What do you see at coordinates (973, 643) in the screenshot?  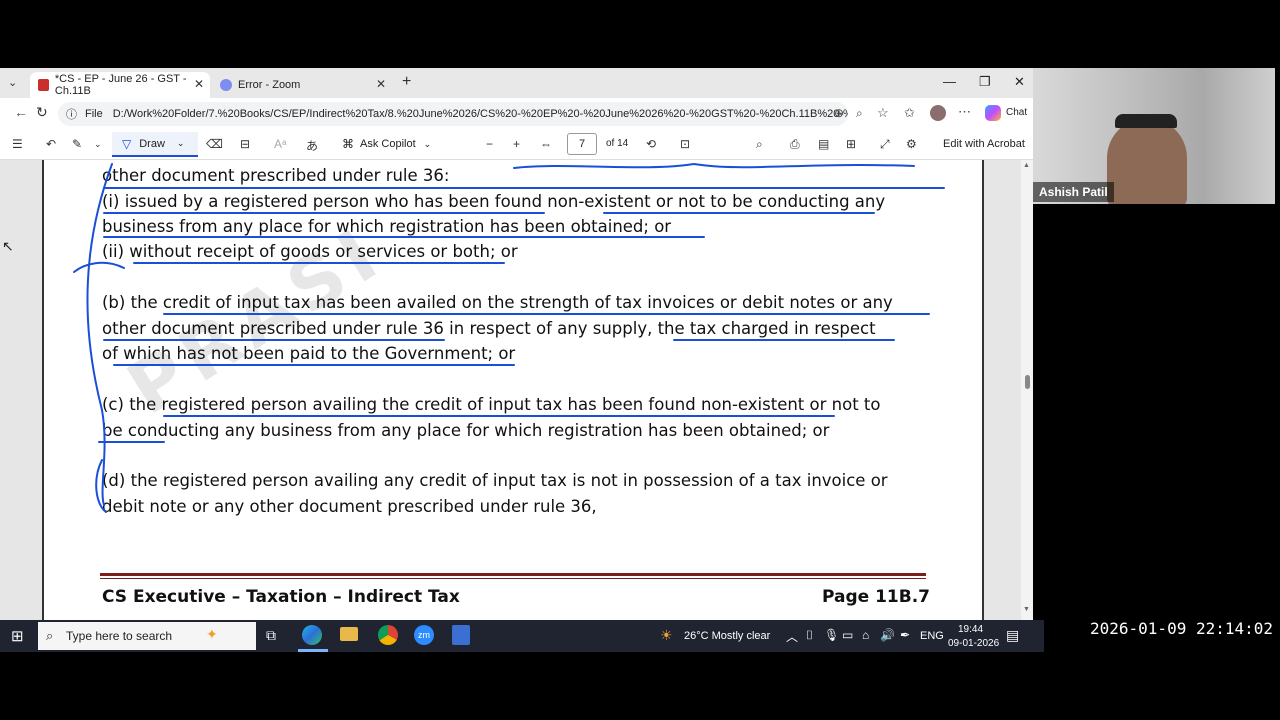 I see `clock-date: 09-01-2026` at bounding box center [973, 643].